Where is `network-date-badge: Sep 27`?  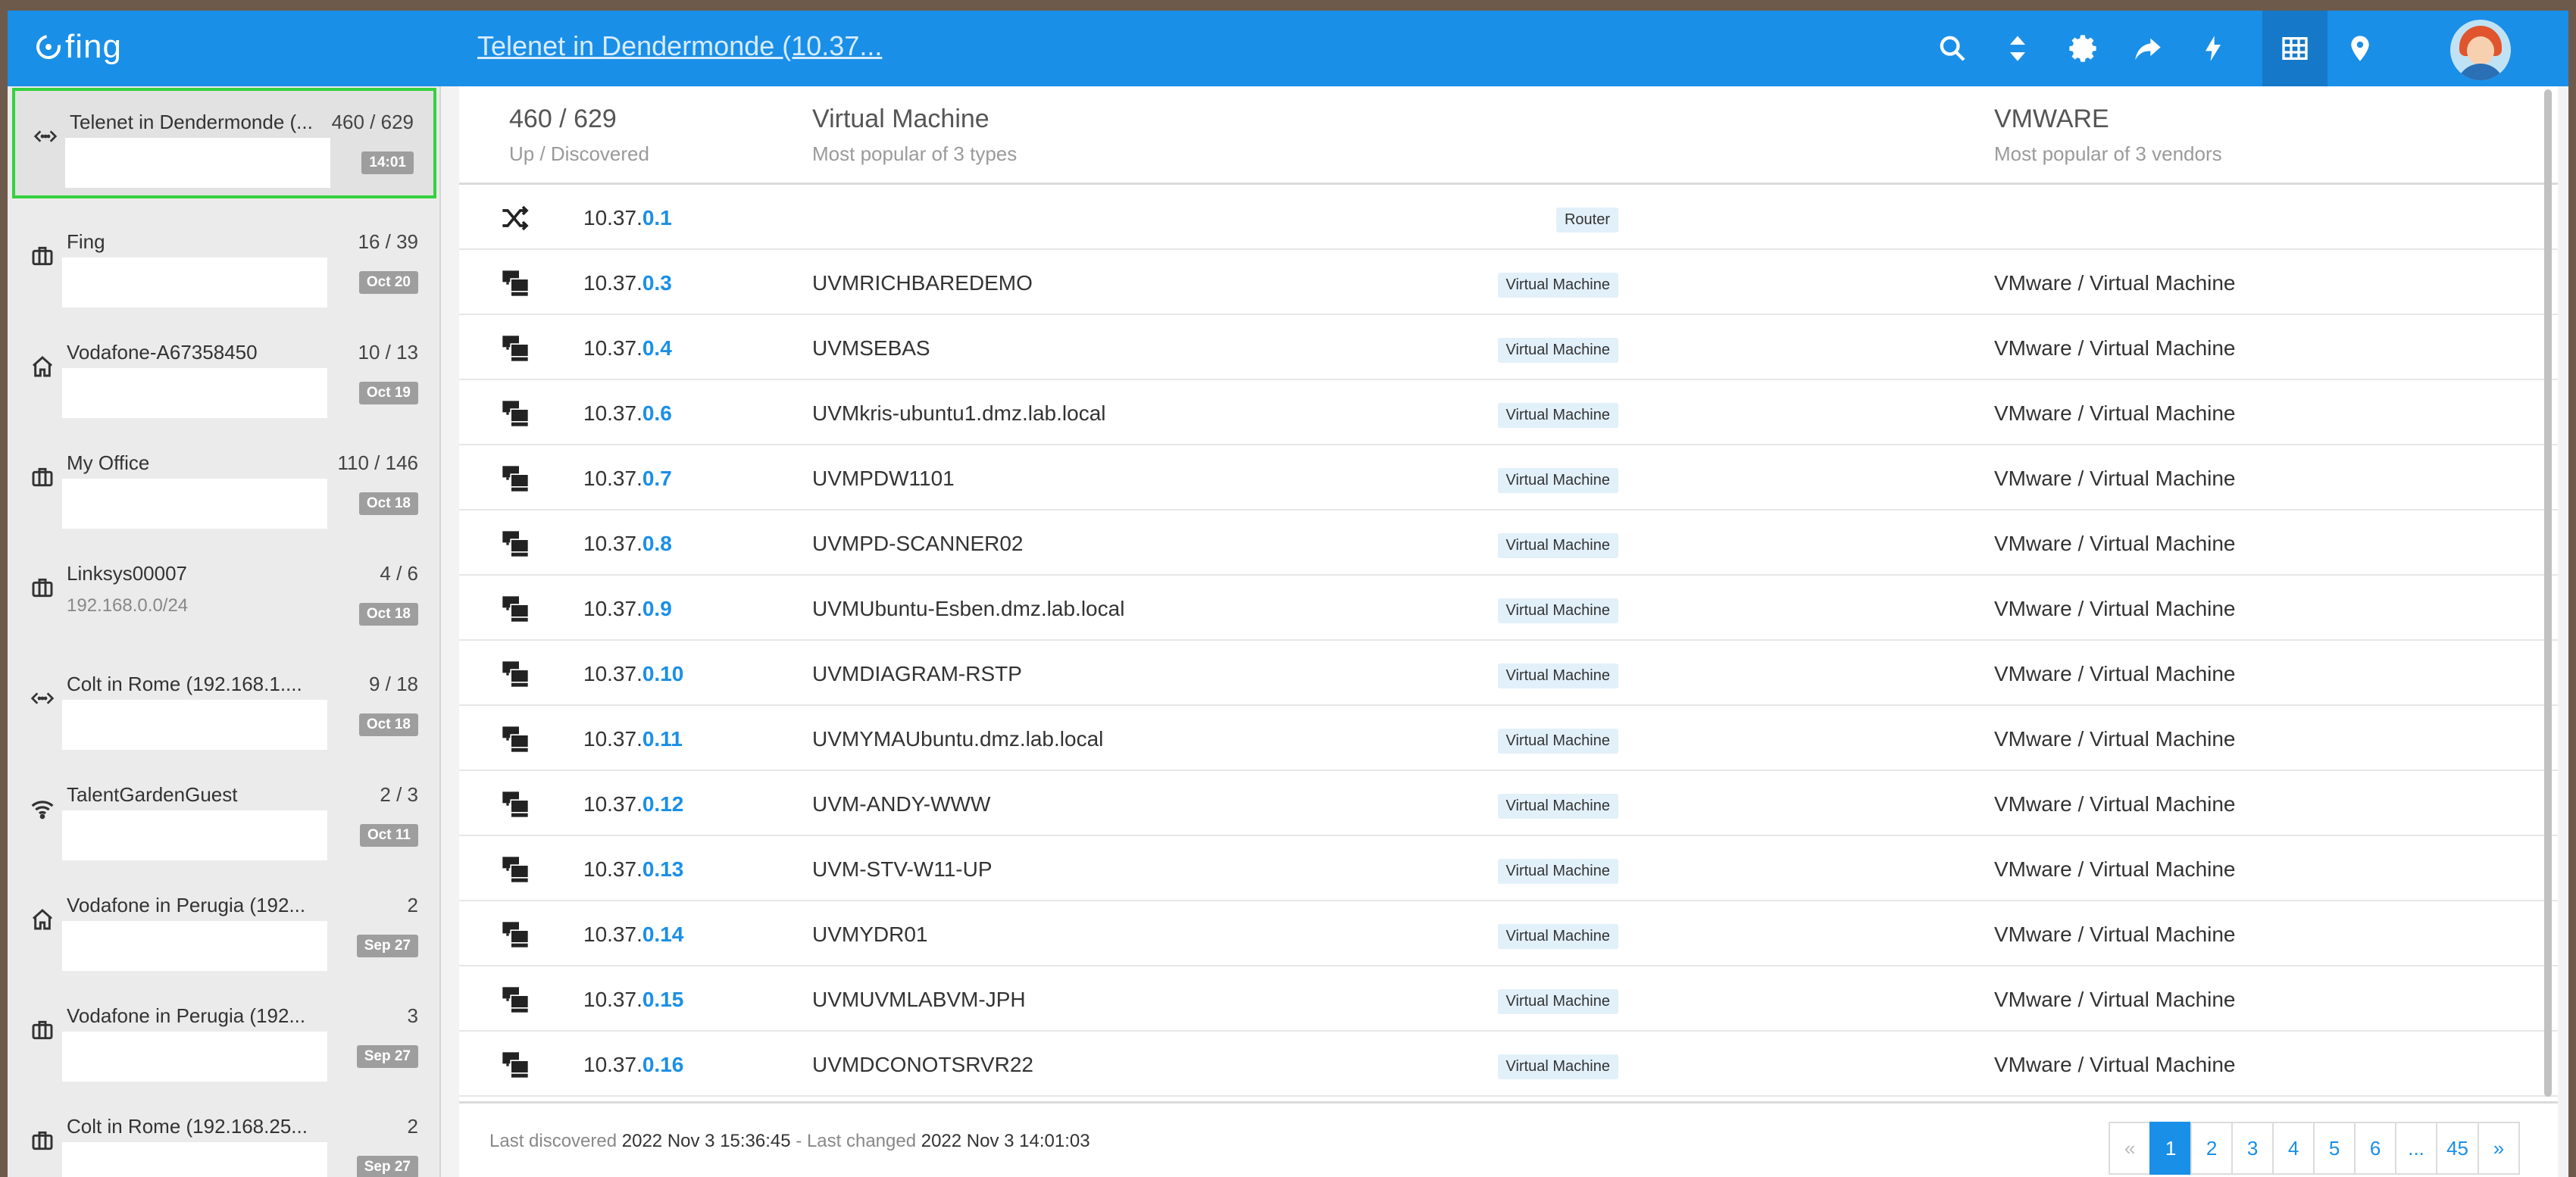
network-date-badge: Sep 27 is located at coordinates (387, 1166).